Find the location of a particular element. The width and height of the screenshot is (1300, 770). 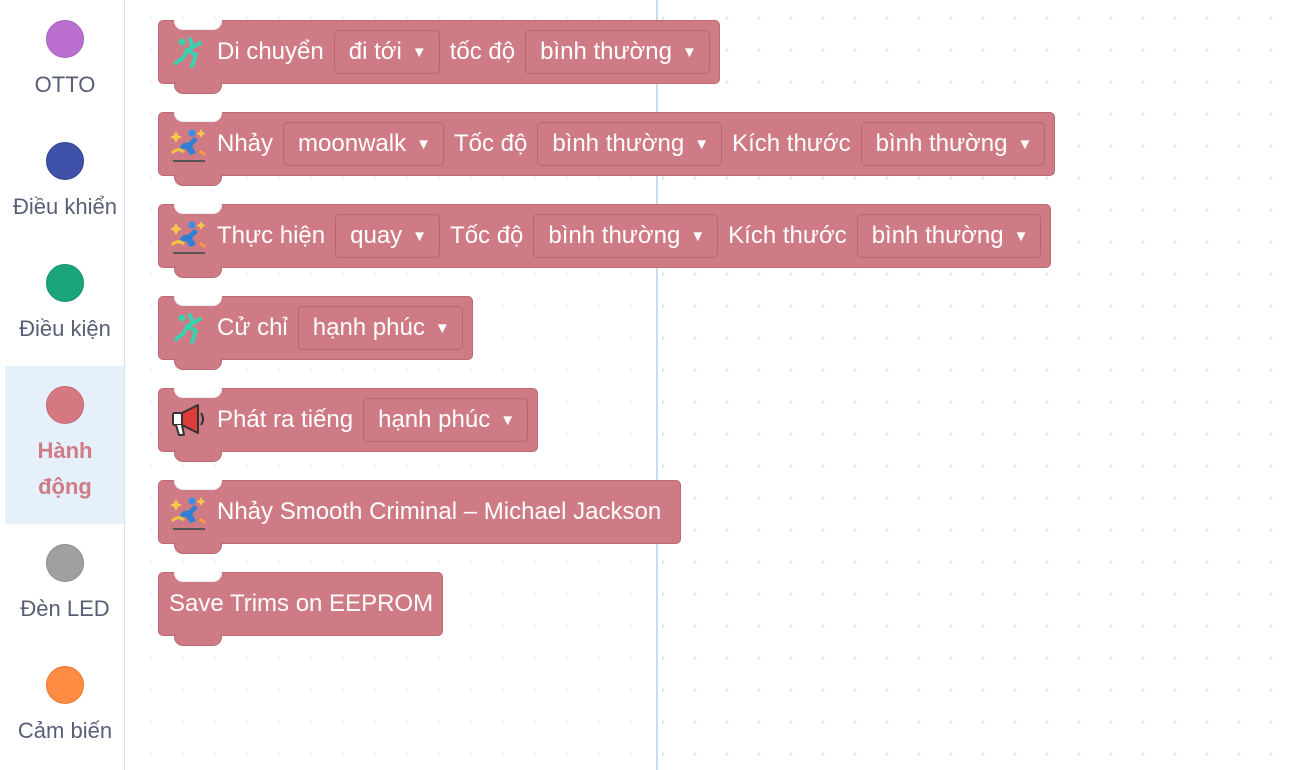

block-sound-label: Phát ra tiếng is located at coordinates (285, 419).